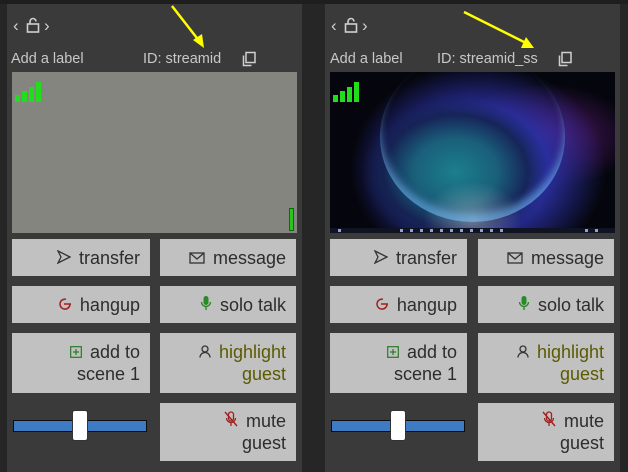 This screenshot has height=472, width=628. What do you see at coordinates (487, 59) in the screenshot?
I see `stream-id-label: ID: streamid_ss` at bounding box center [487, 59].